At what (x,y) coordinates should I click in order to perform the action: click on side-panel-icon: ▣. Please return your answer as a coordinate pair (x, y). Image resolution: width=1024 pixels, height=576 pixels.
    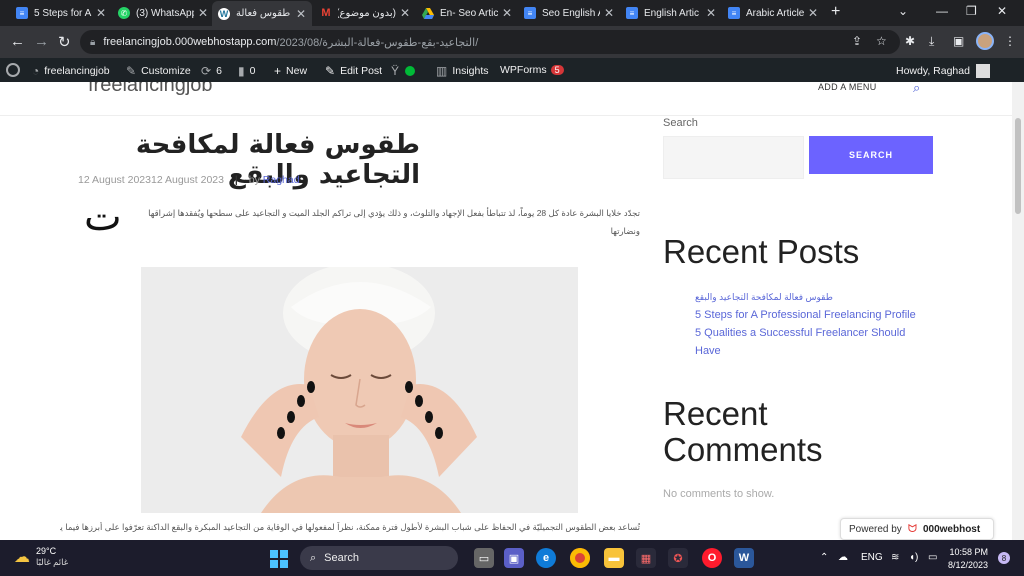
    Looking at the image, I should click on (958, 41).